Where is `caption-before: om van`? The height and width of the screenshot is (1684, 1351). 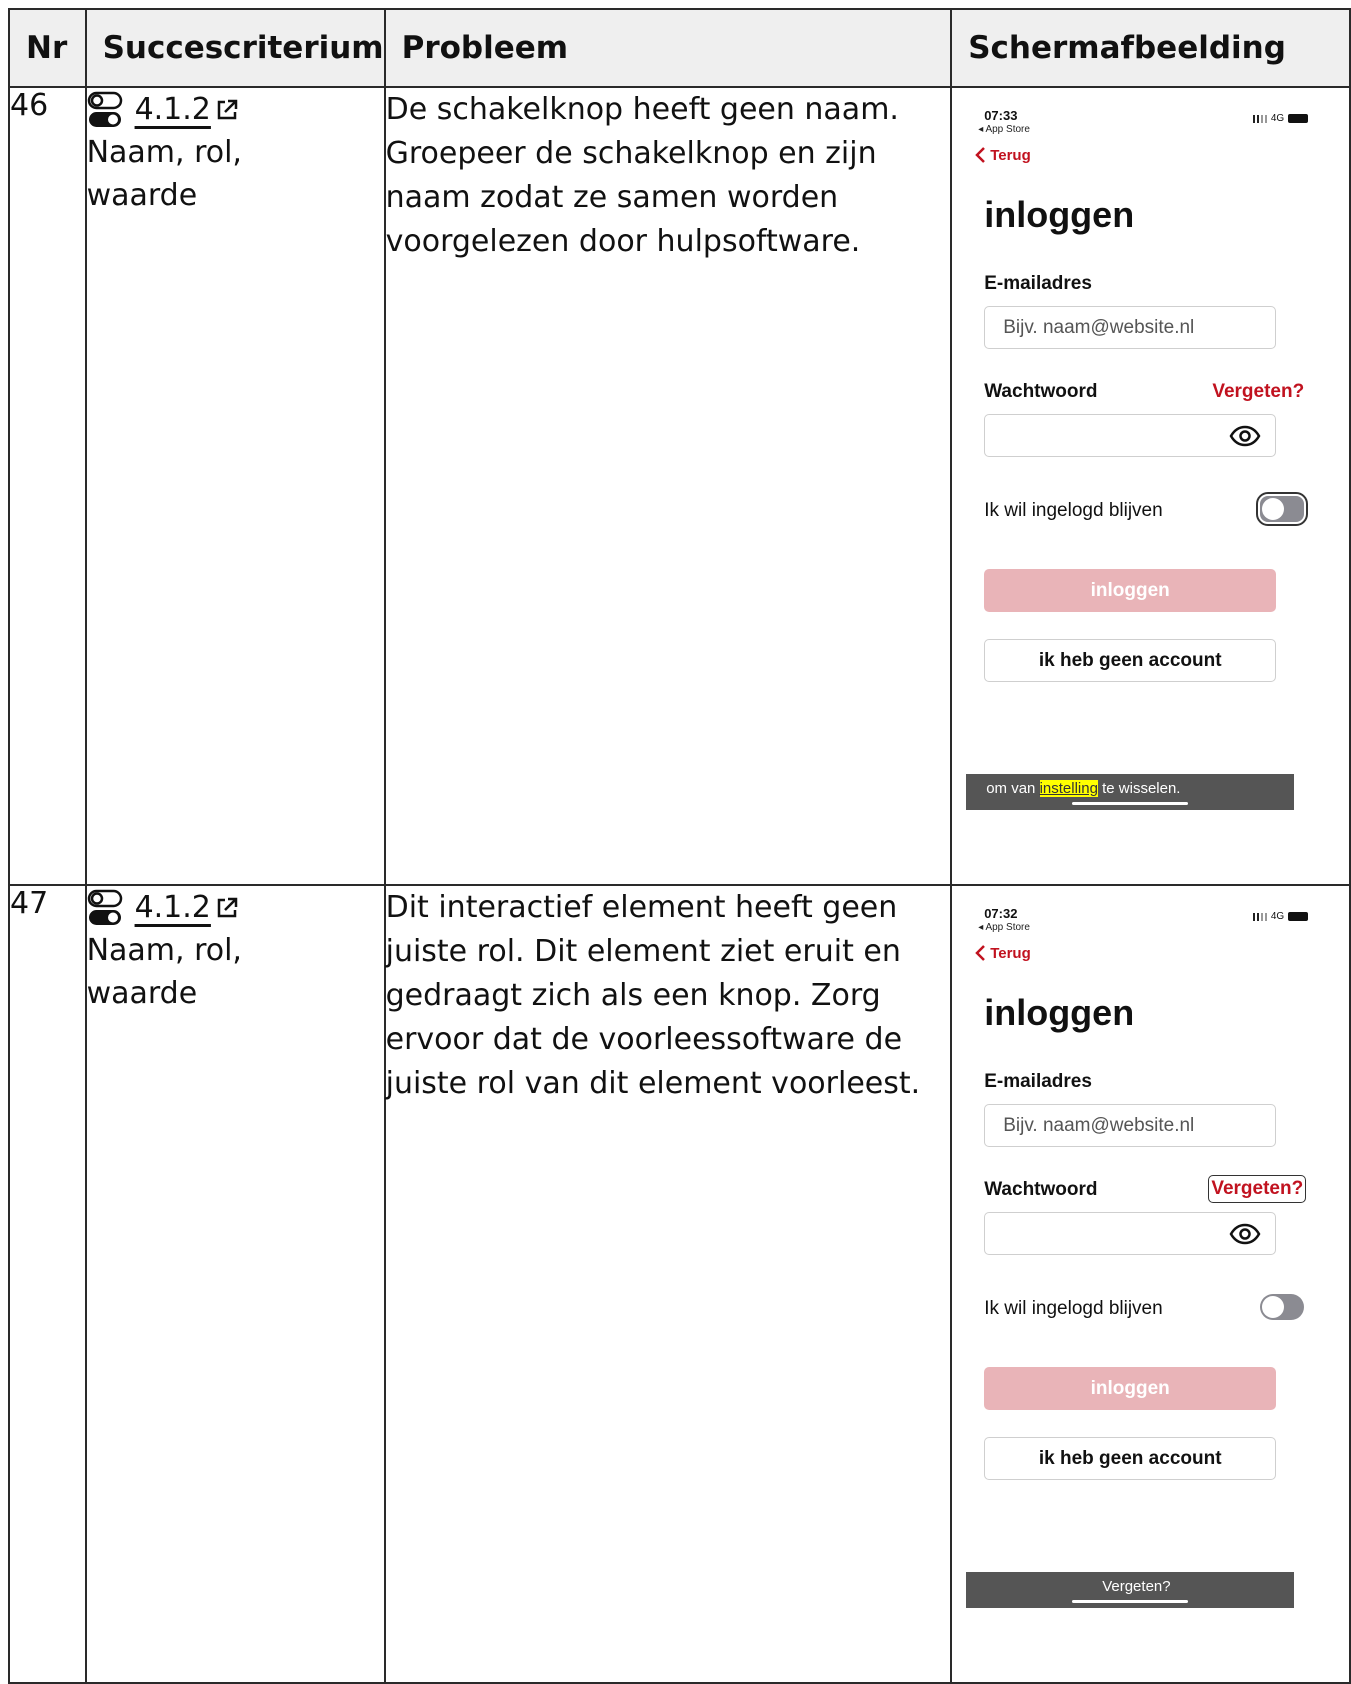 caption-before: om van is located at coordinates (1013, 788).